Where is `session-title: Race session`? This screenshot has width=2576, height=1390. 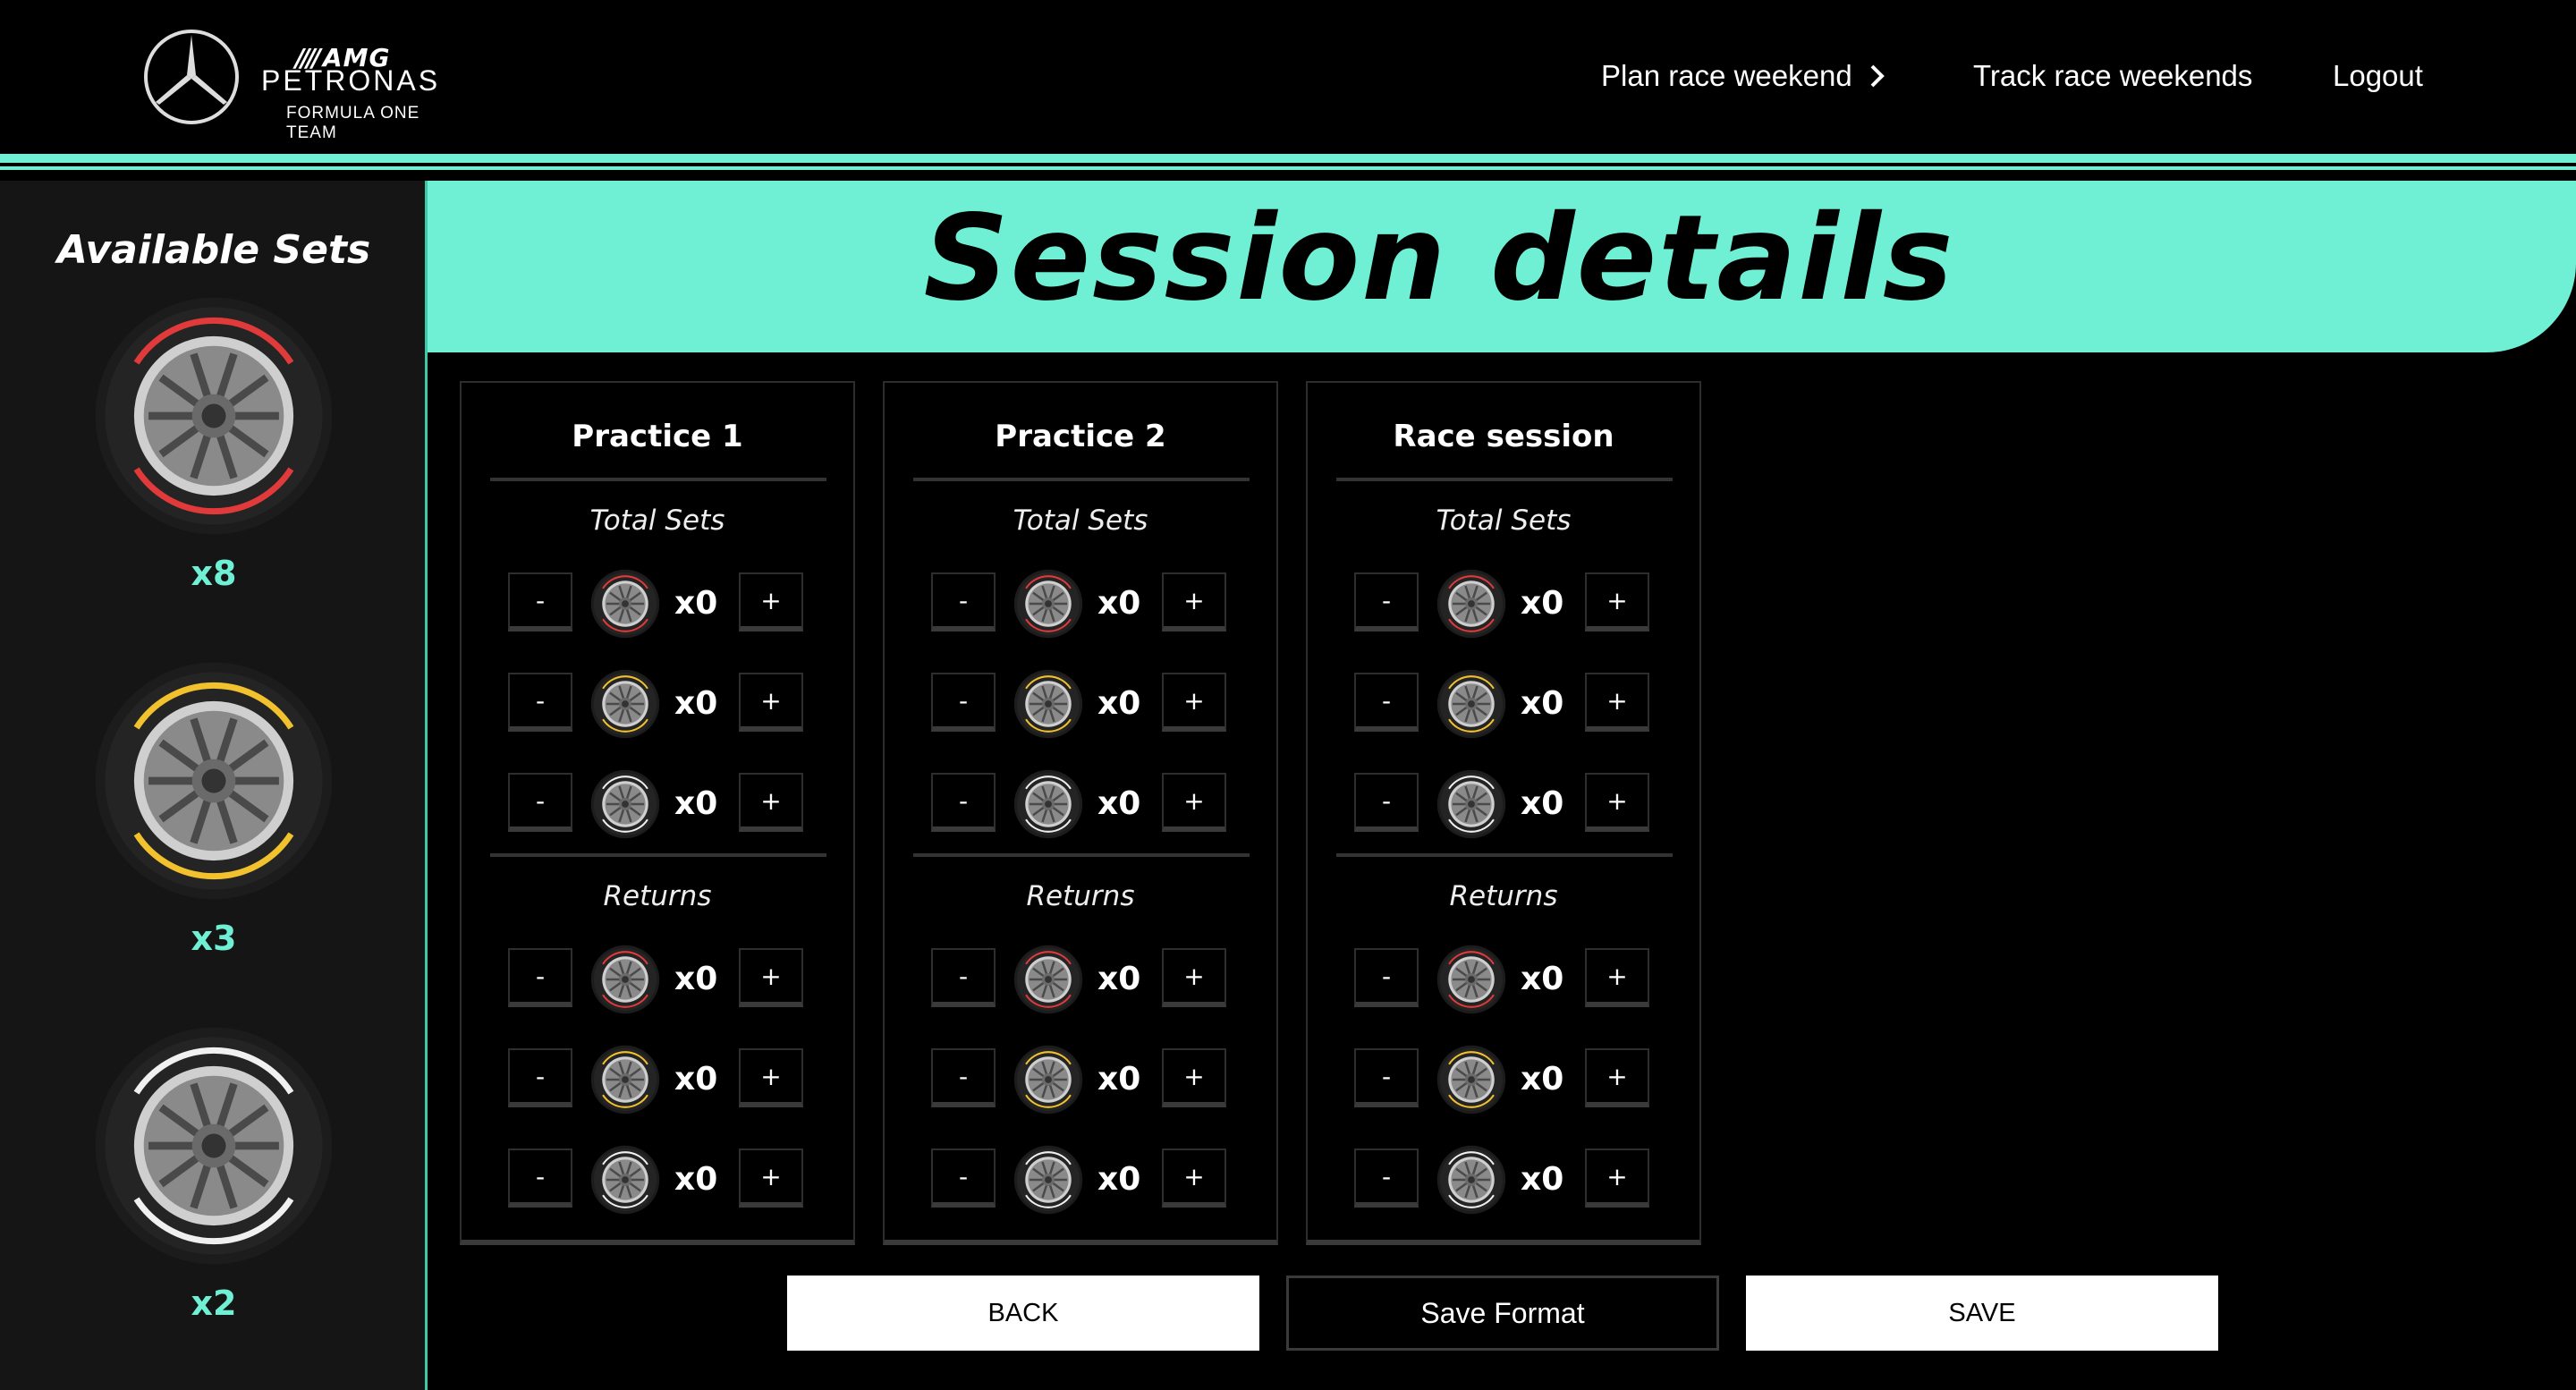 session-title: Race session is located at coordinates (1503, 436).